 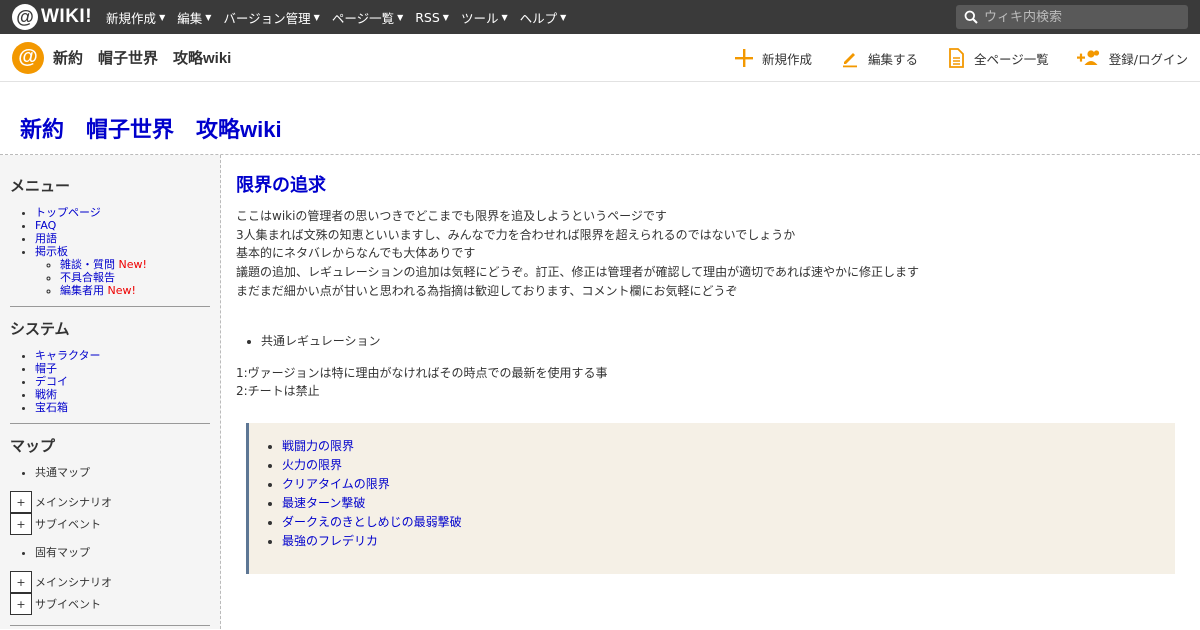 I want to click on menu-link-faq: FAQ, so click(x=45, y=225).